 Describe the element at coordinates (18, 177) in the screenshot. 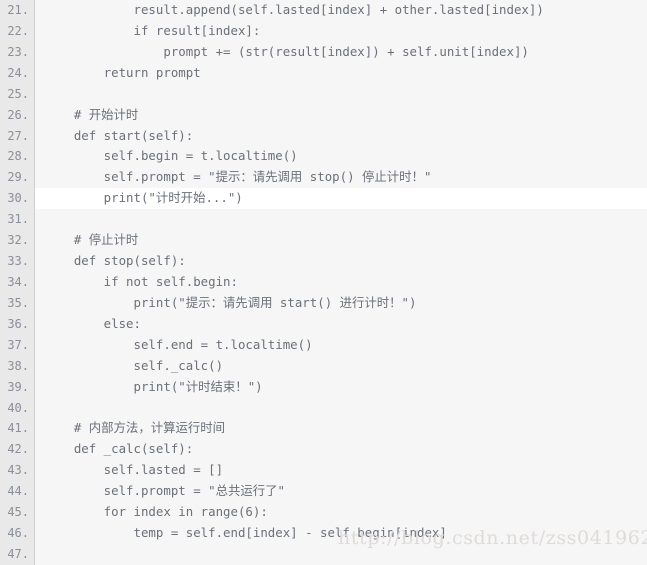

I see `line-number: 29.` at that location.